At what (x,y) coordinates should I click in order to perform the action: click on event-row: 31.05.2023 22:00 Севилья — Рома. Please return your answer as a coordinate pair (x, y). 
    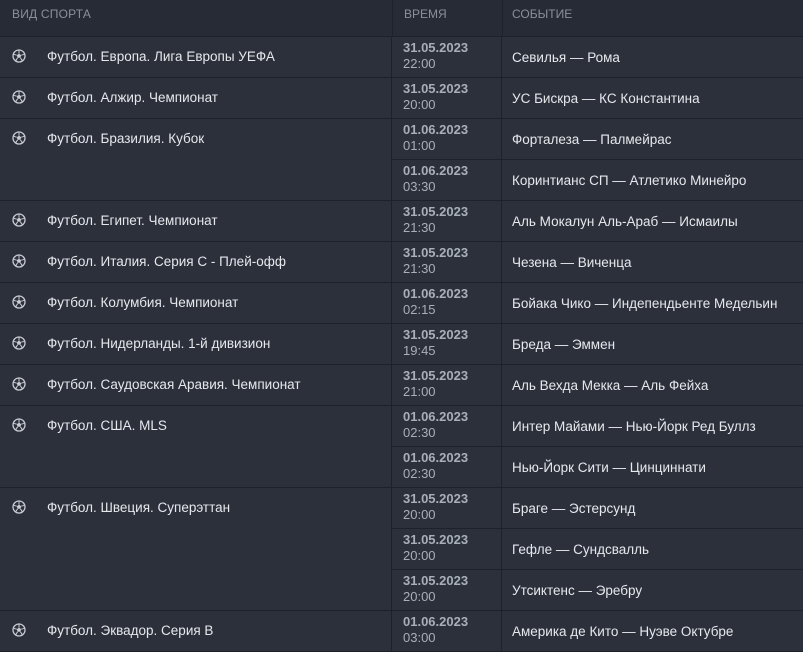
    Looking at the image, I should click on (597, 57).